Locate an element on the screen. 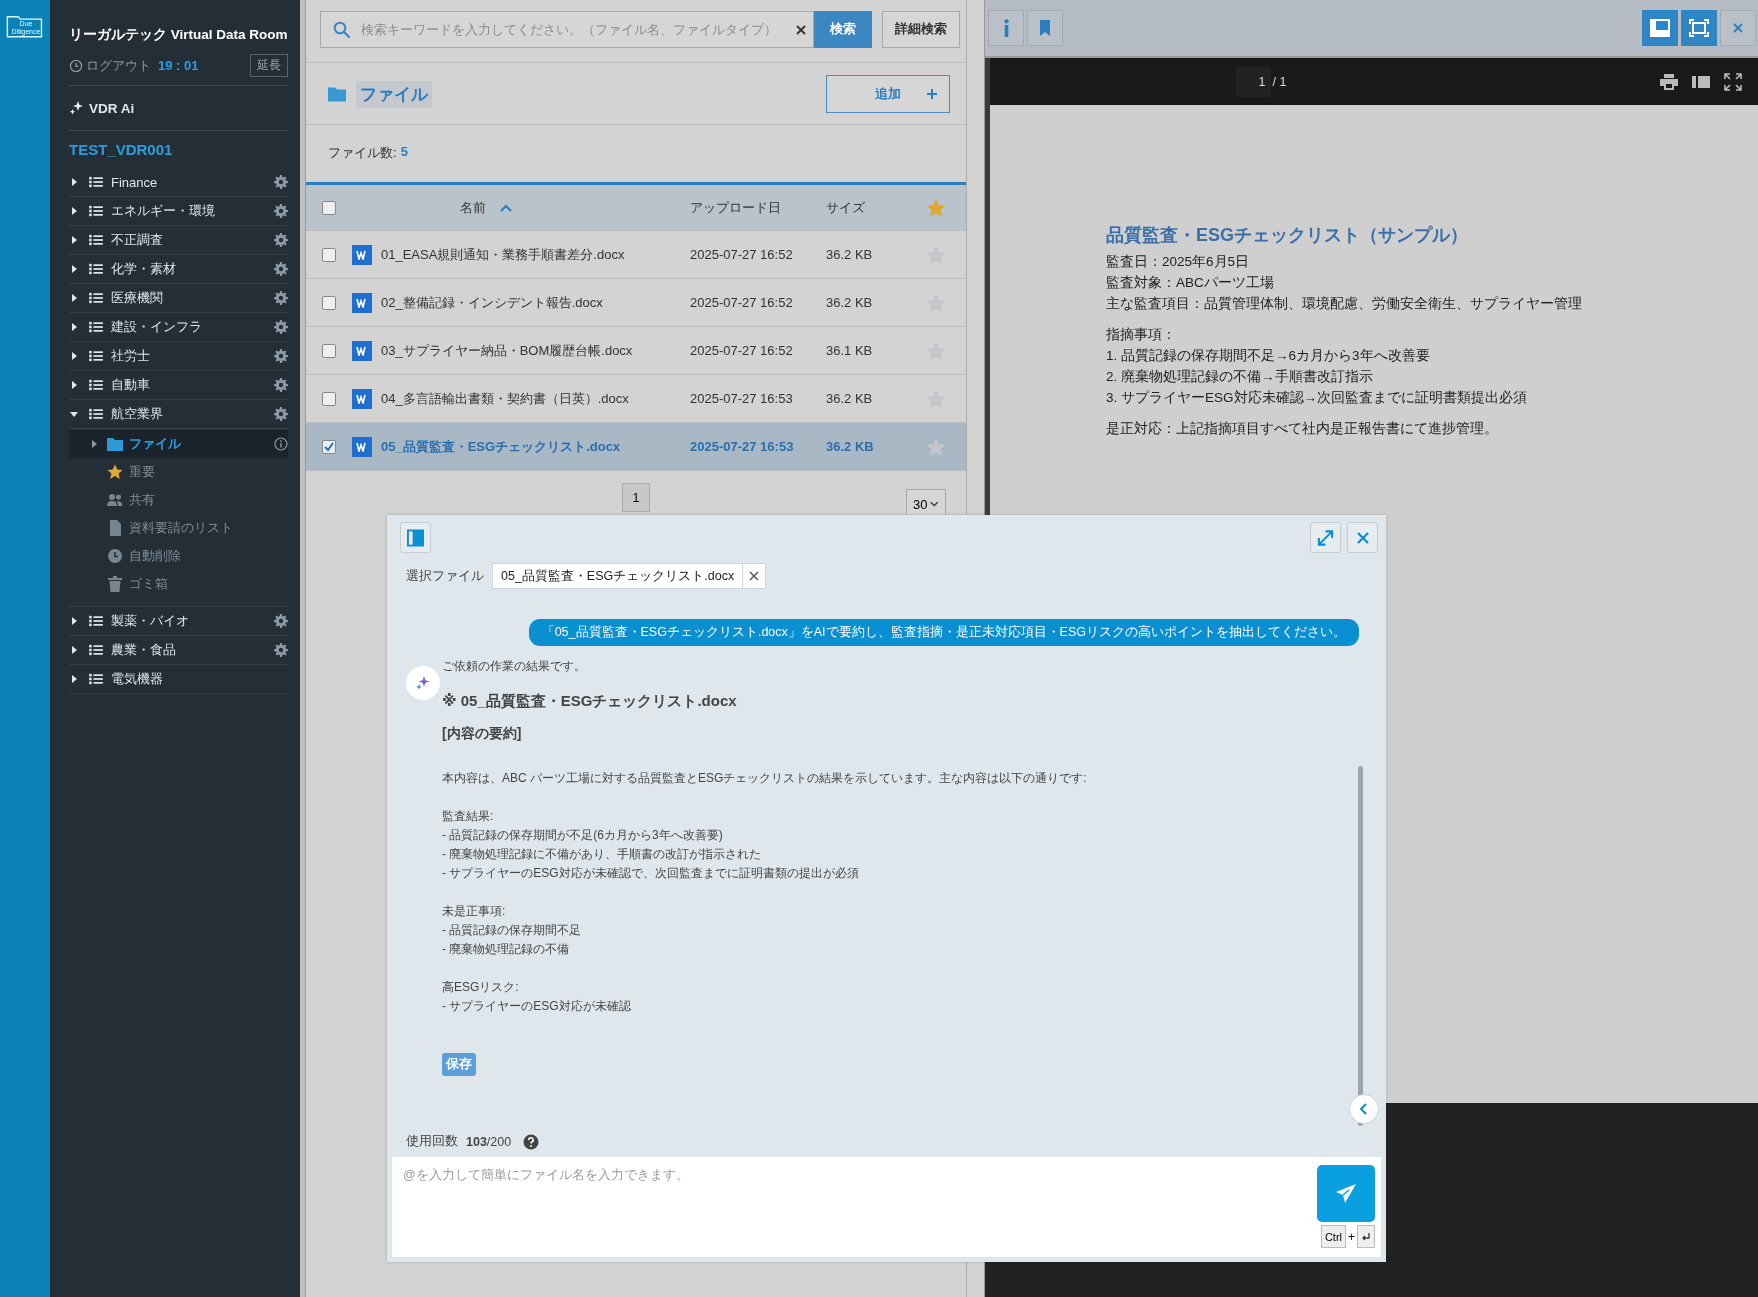 This screenshot has width=1758, height=1297. clear-icon is located at coordinates (801, 29).